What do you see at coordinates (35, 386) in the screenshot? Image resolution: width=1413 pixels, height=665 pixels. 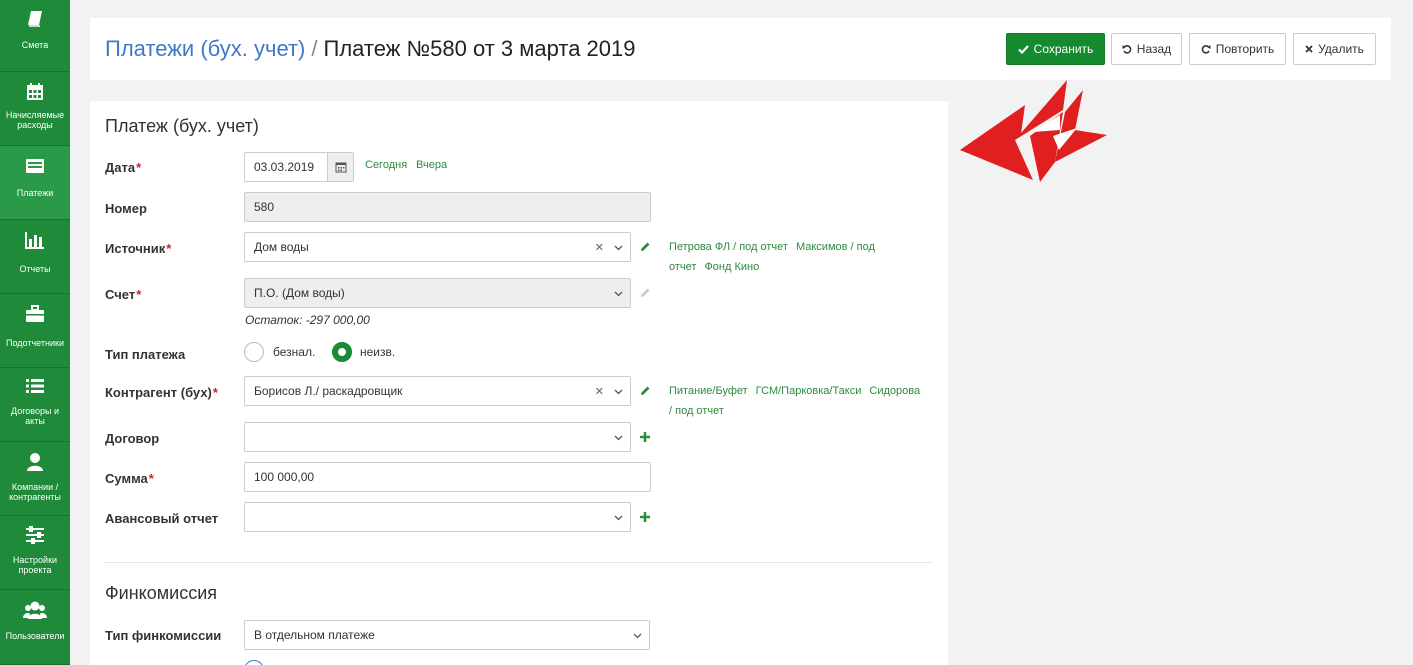 I see `list-icon` at bounding box center [35, 386].